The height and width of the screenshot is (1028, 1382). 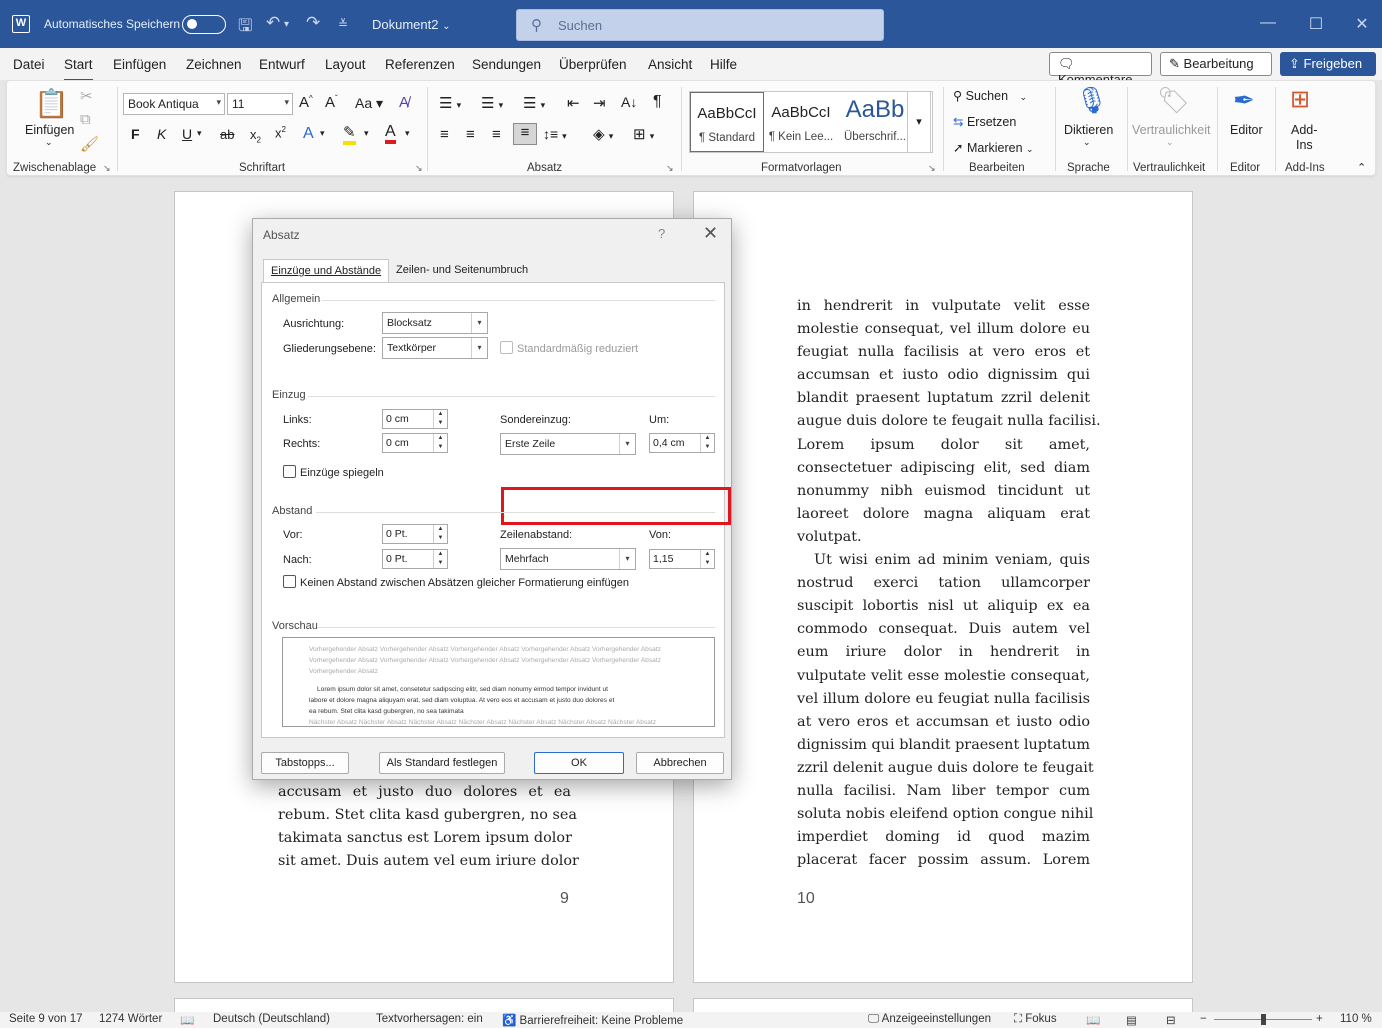 I want to click on font-name-combo: Book Antiqua ▾, so click(x=174, y=104).